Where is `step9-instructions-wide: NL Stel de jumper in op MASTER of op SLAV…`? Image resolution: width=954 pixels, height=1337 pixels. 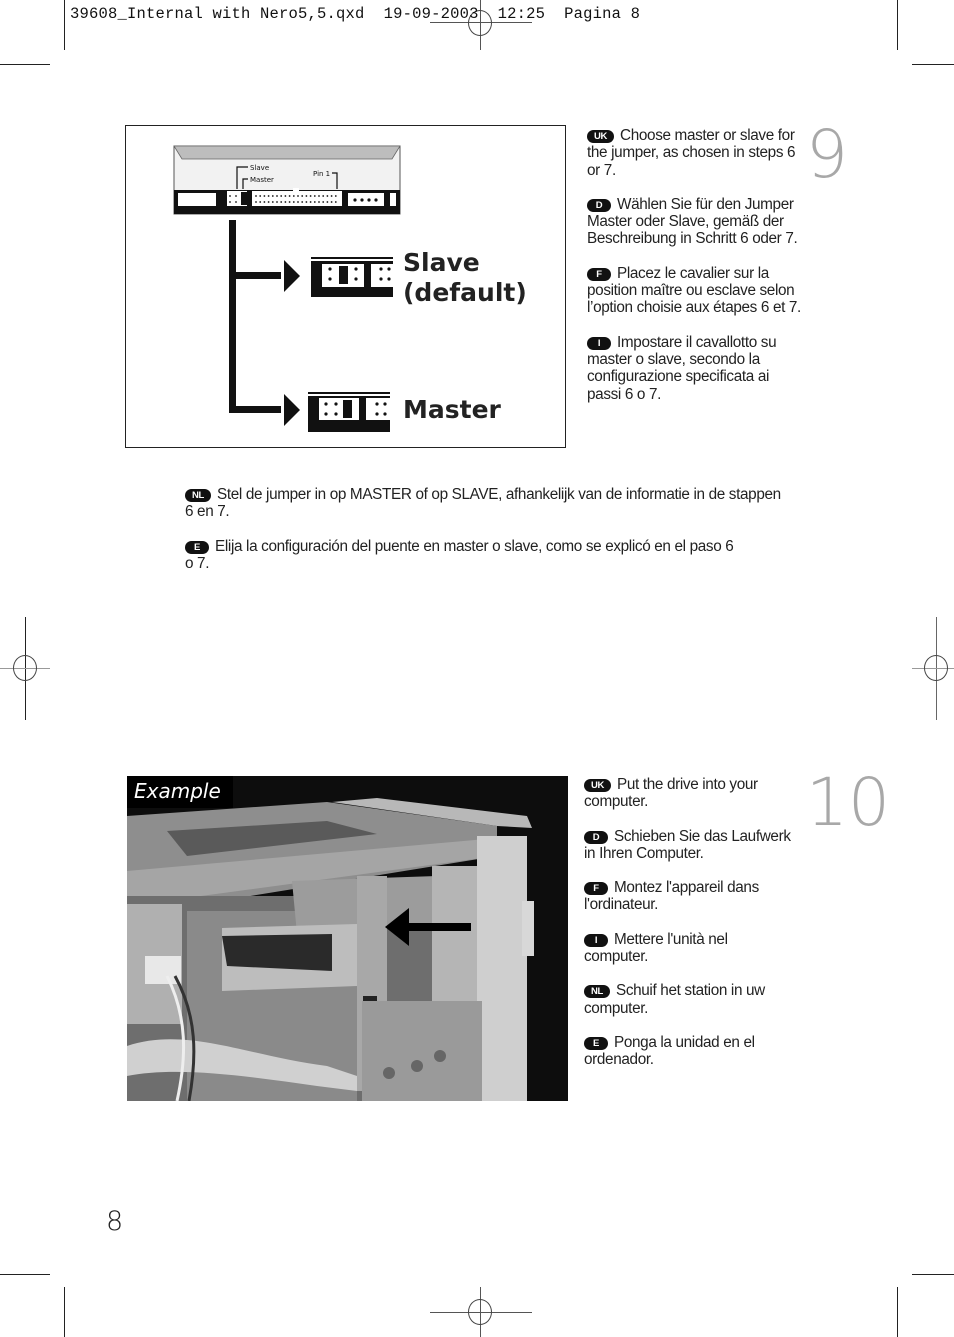 step9-instructions-wide: NL Stel de jumper in op MASTER of op SLAV… is located at coordinates (485, 537).